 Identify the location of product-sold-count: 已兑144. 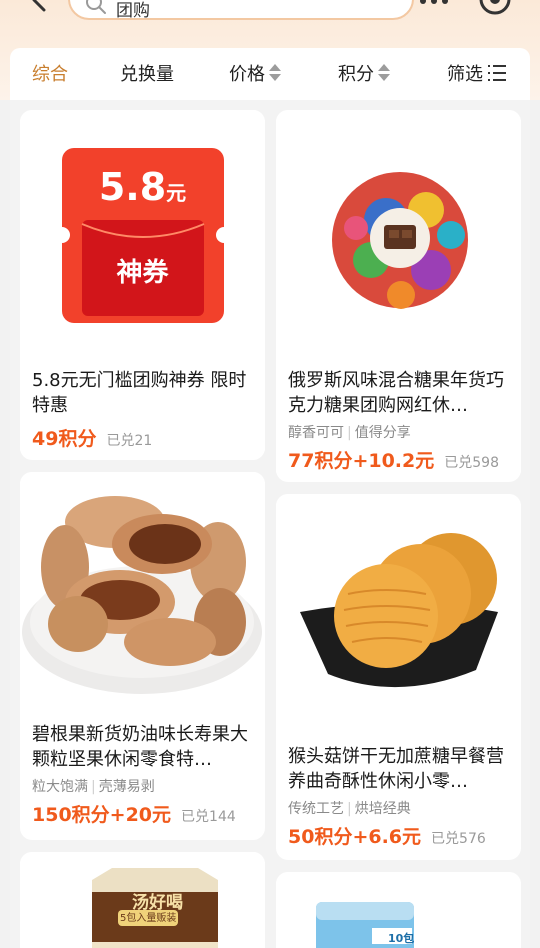
(208, 817).